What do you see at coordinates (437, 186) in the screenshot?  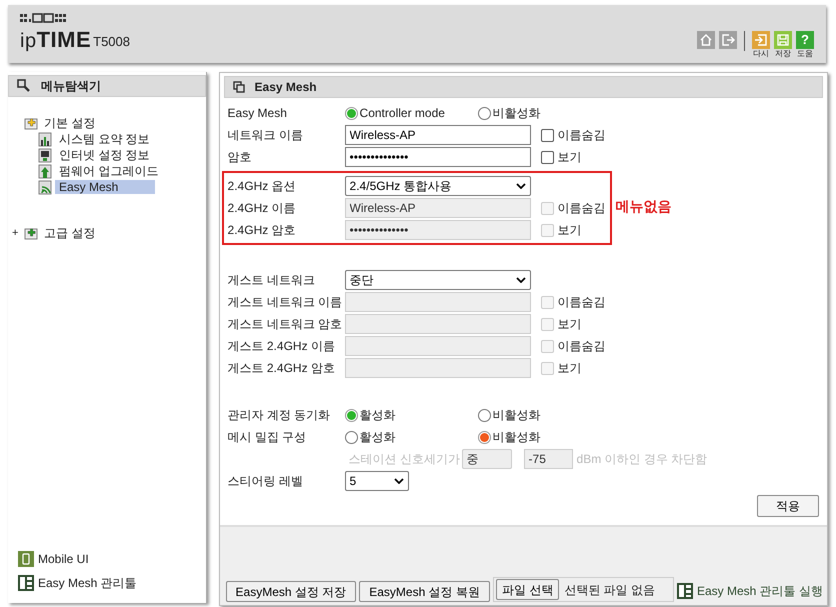 I see `dropdown: 2.4/5GHz 통합사용` at bounding box center [437, 186].